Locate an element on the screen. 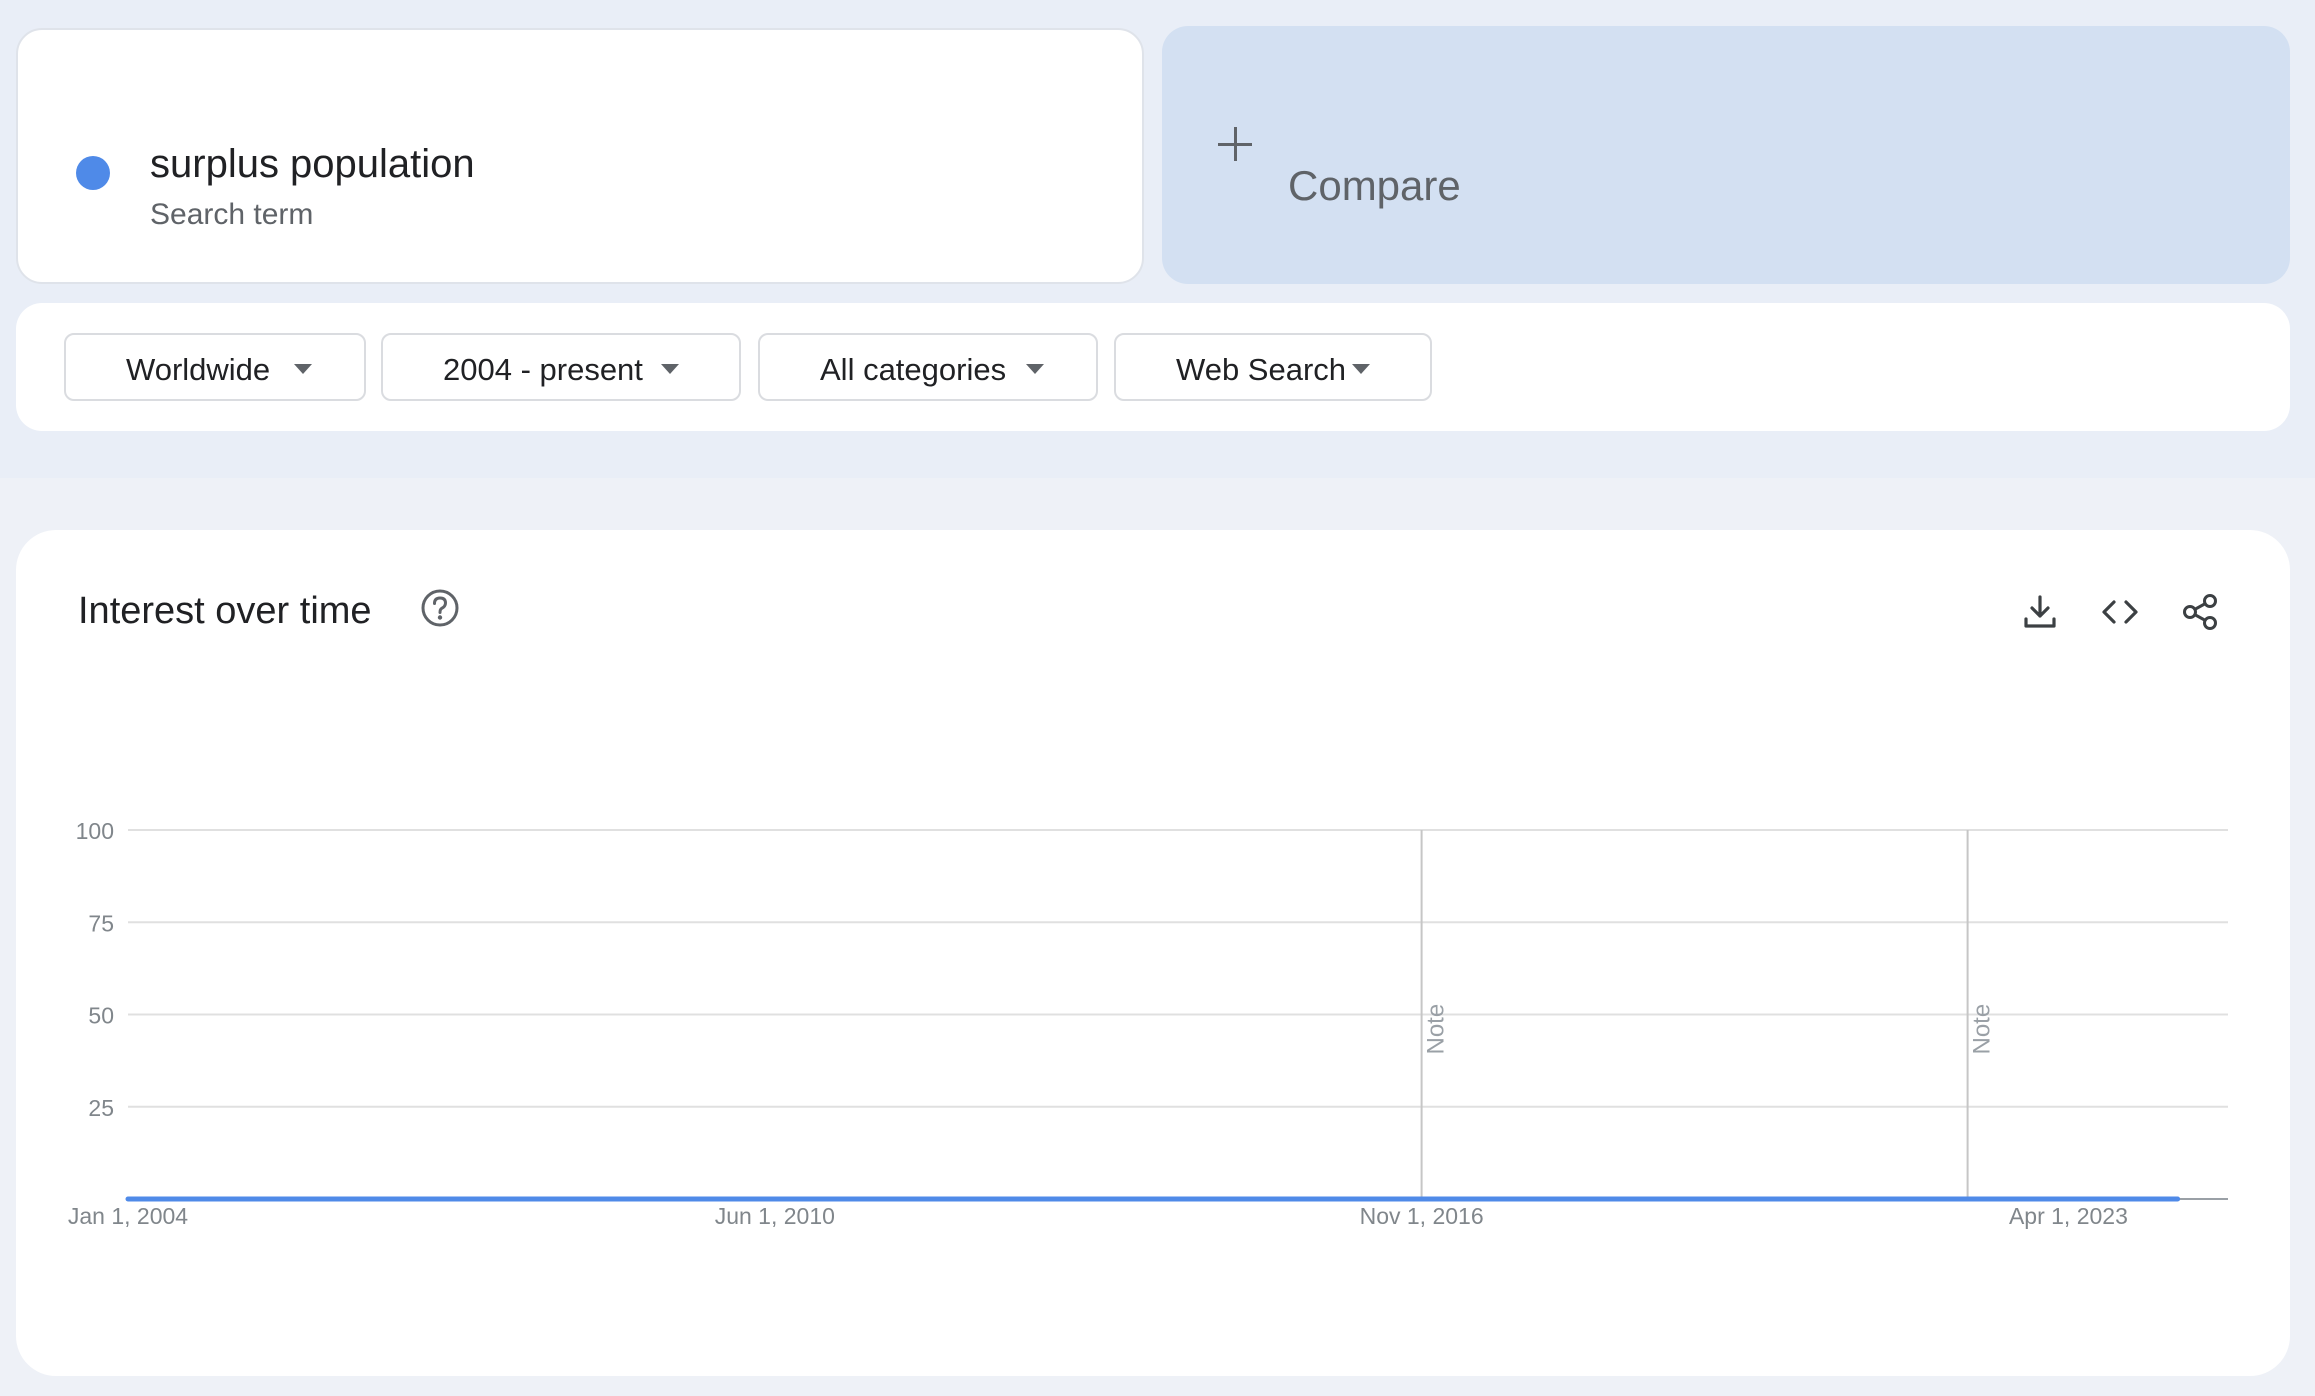  filter-location: Worldwide is located at coordinates (215, 367).